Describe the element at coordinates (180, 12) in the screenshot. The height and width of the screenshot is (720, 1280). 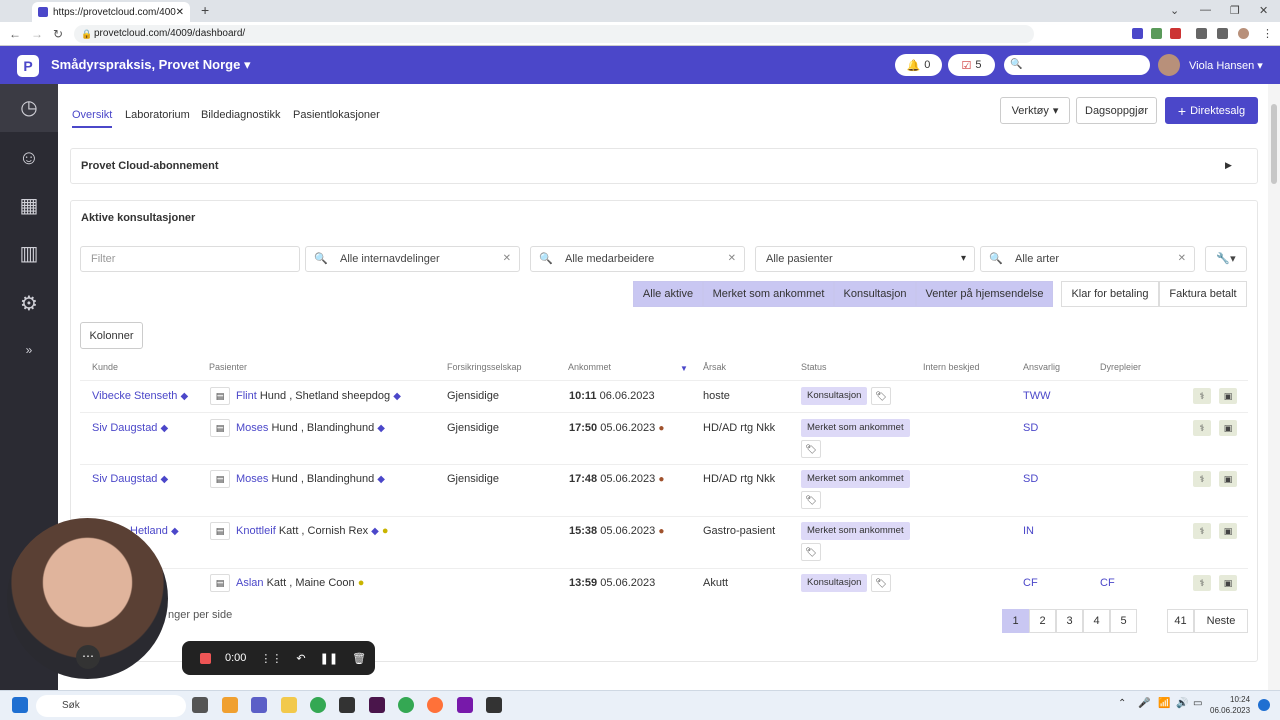
I see `close-tab-icon: ✕` at that location.